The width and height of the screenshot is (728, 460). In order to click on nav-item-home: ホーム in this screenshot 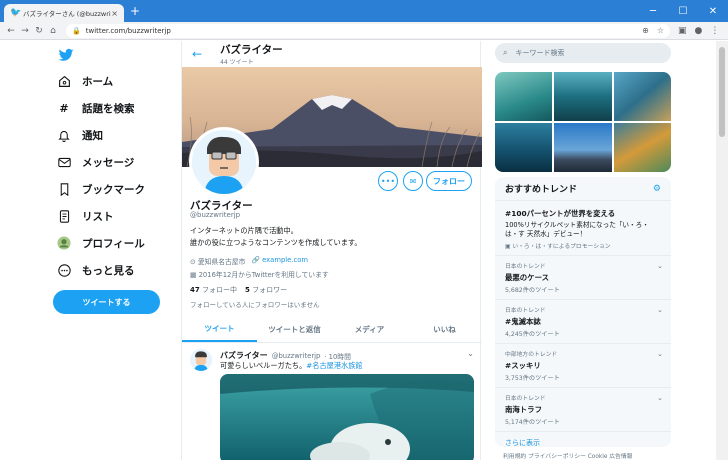, I will do `click(84, 81)`.